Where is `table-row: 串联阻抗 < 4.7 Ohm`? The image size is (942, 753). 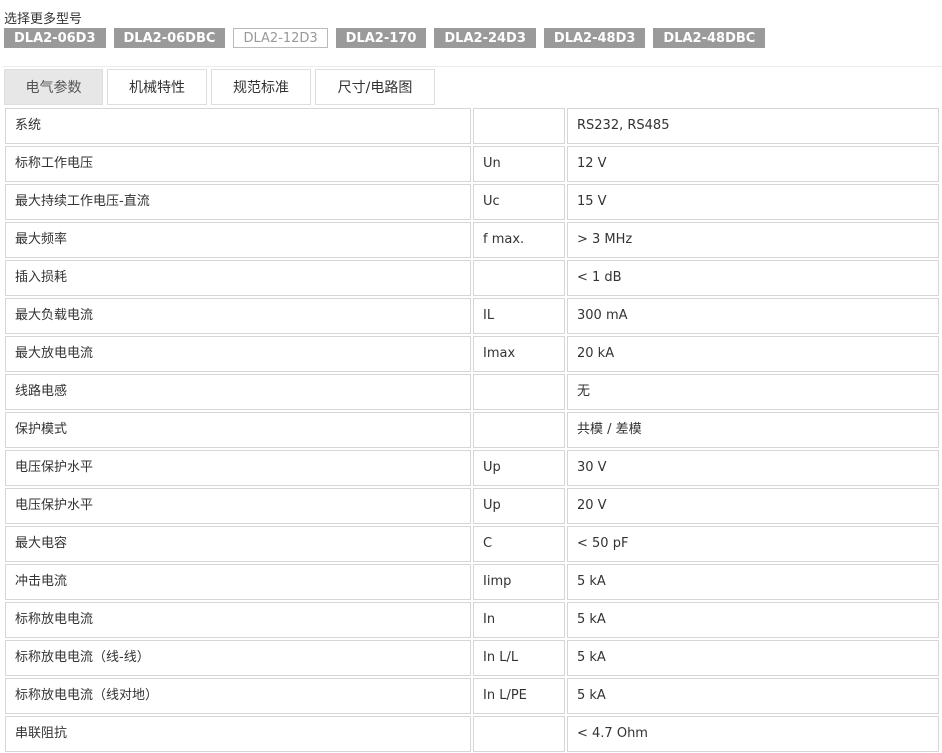 table-row: 串联阻抗 < 4.7 Ohm is located at coordinates (473, 734).